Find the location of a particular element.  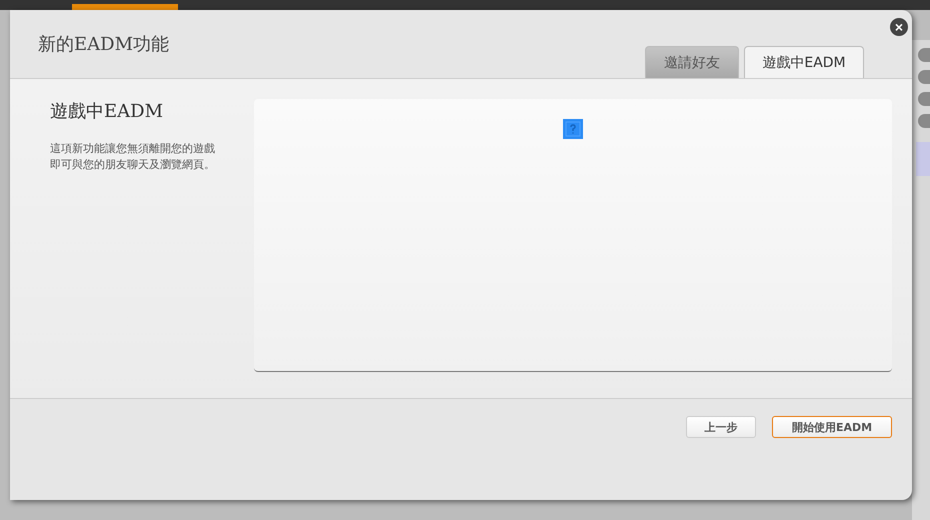

tab: 遊戲中EADM is located at coordinates (804, 62).